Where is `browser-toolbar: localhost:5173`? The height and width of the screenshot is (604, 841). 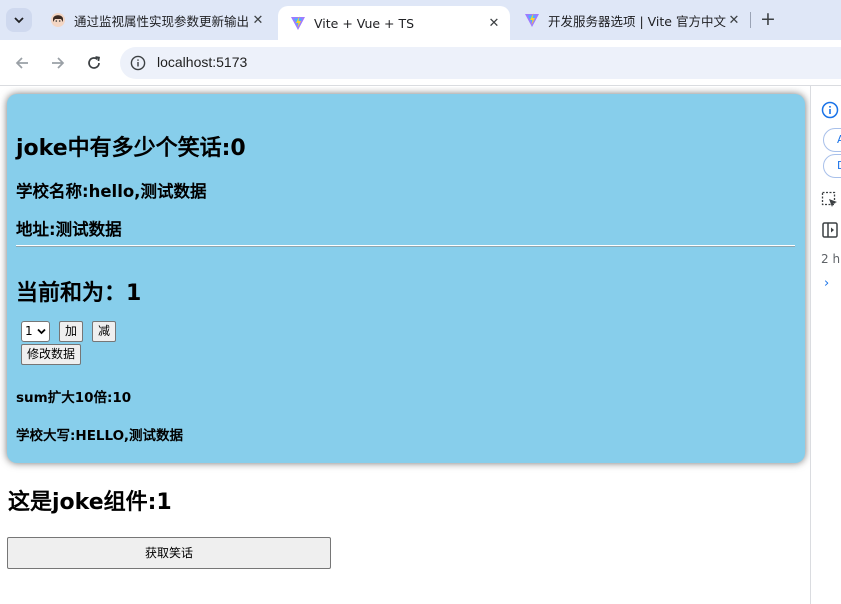 browser-toolbar: localhost:5173 is located at coordinates (420, 63).